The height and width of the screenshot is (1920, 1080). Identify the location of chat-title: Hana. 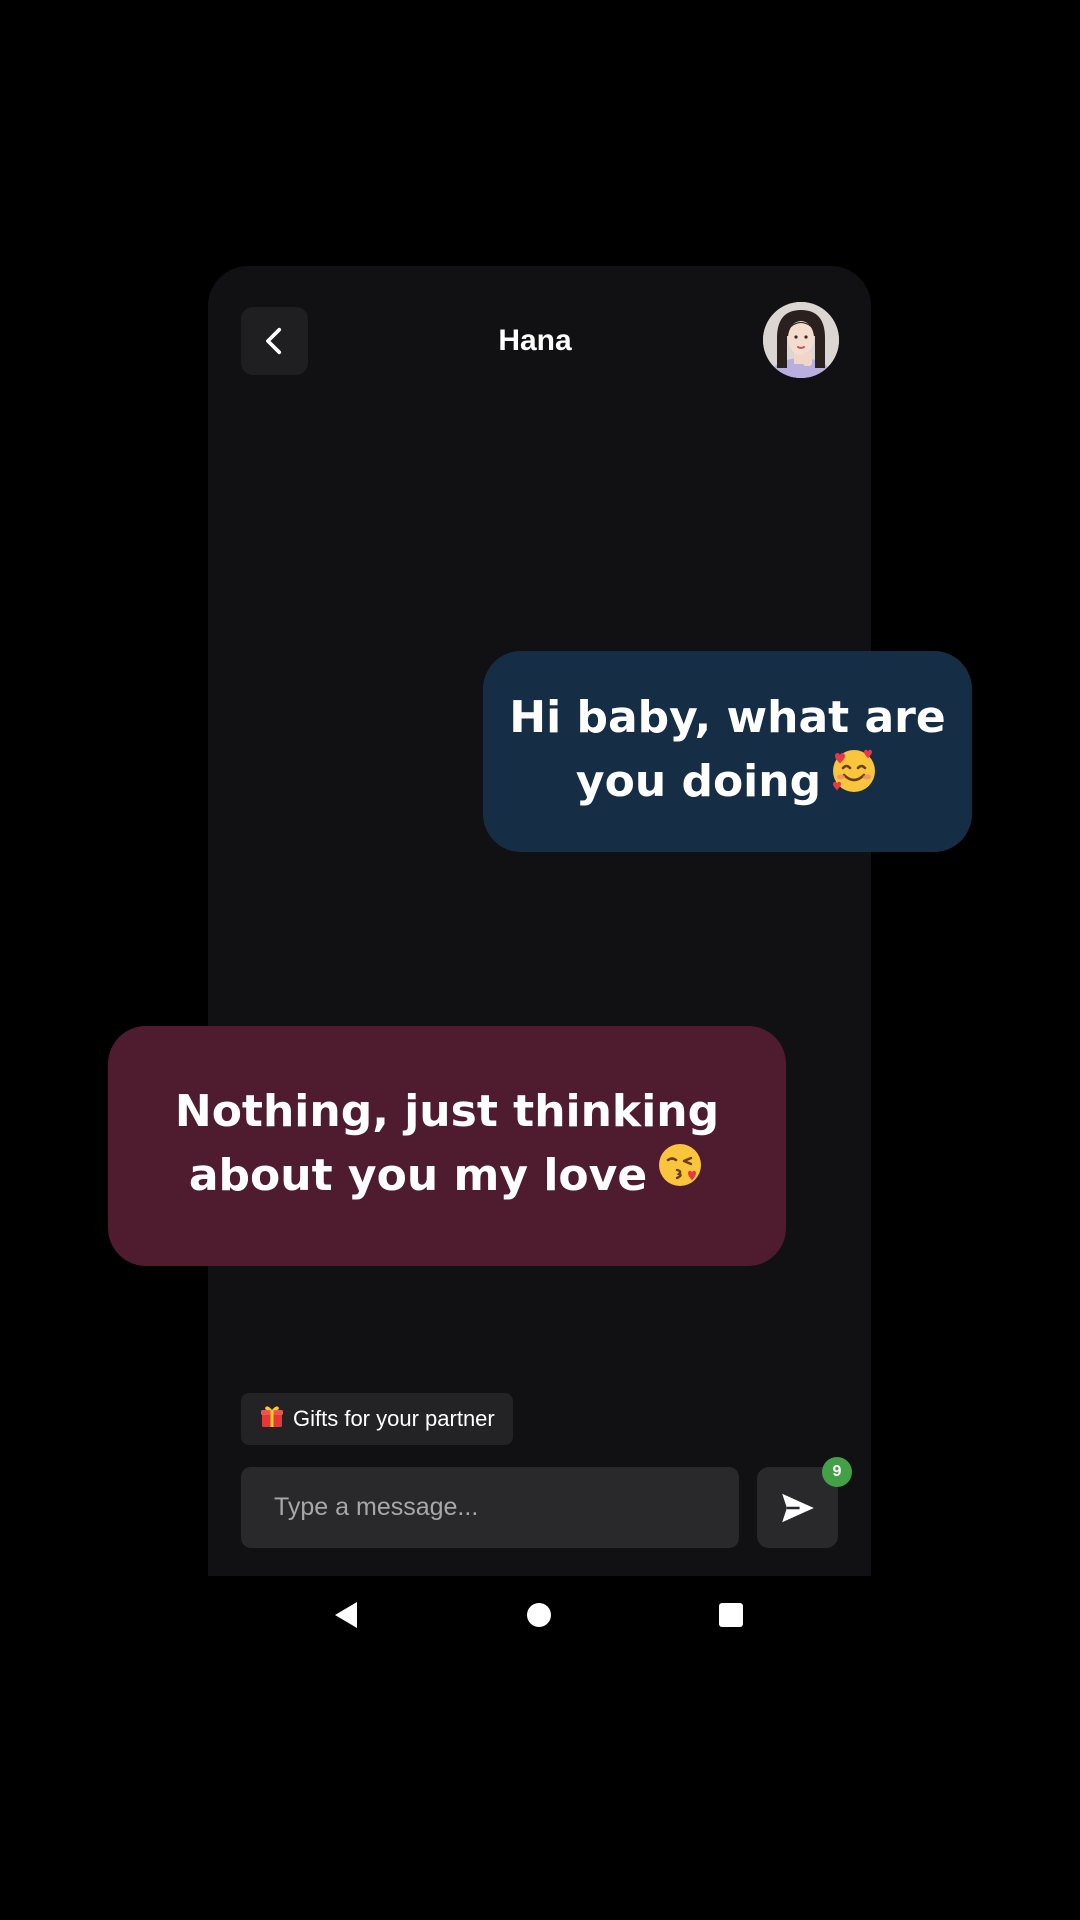
(535, 340).